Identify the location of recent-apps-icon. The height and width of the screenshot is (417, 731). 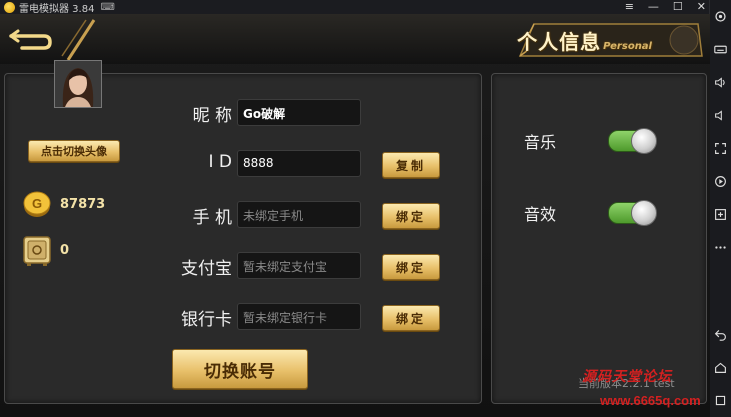
(720, 400).